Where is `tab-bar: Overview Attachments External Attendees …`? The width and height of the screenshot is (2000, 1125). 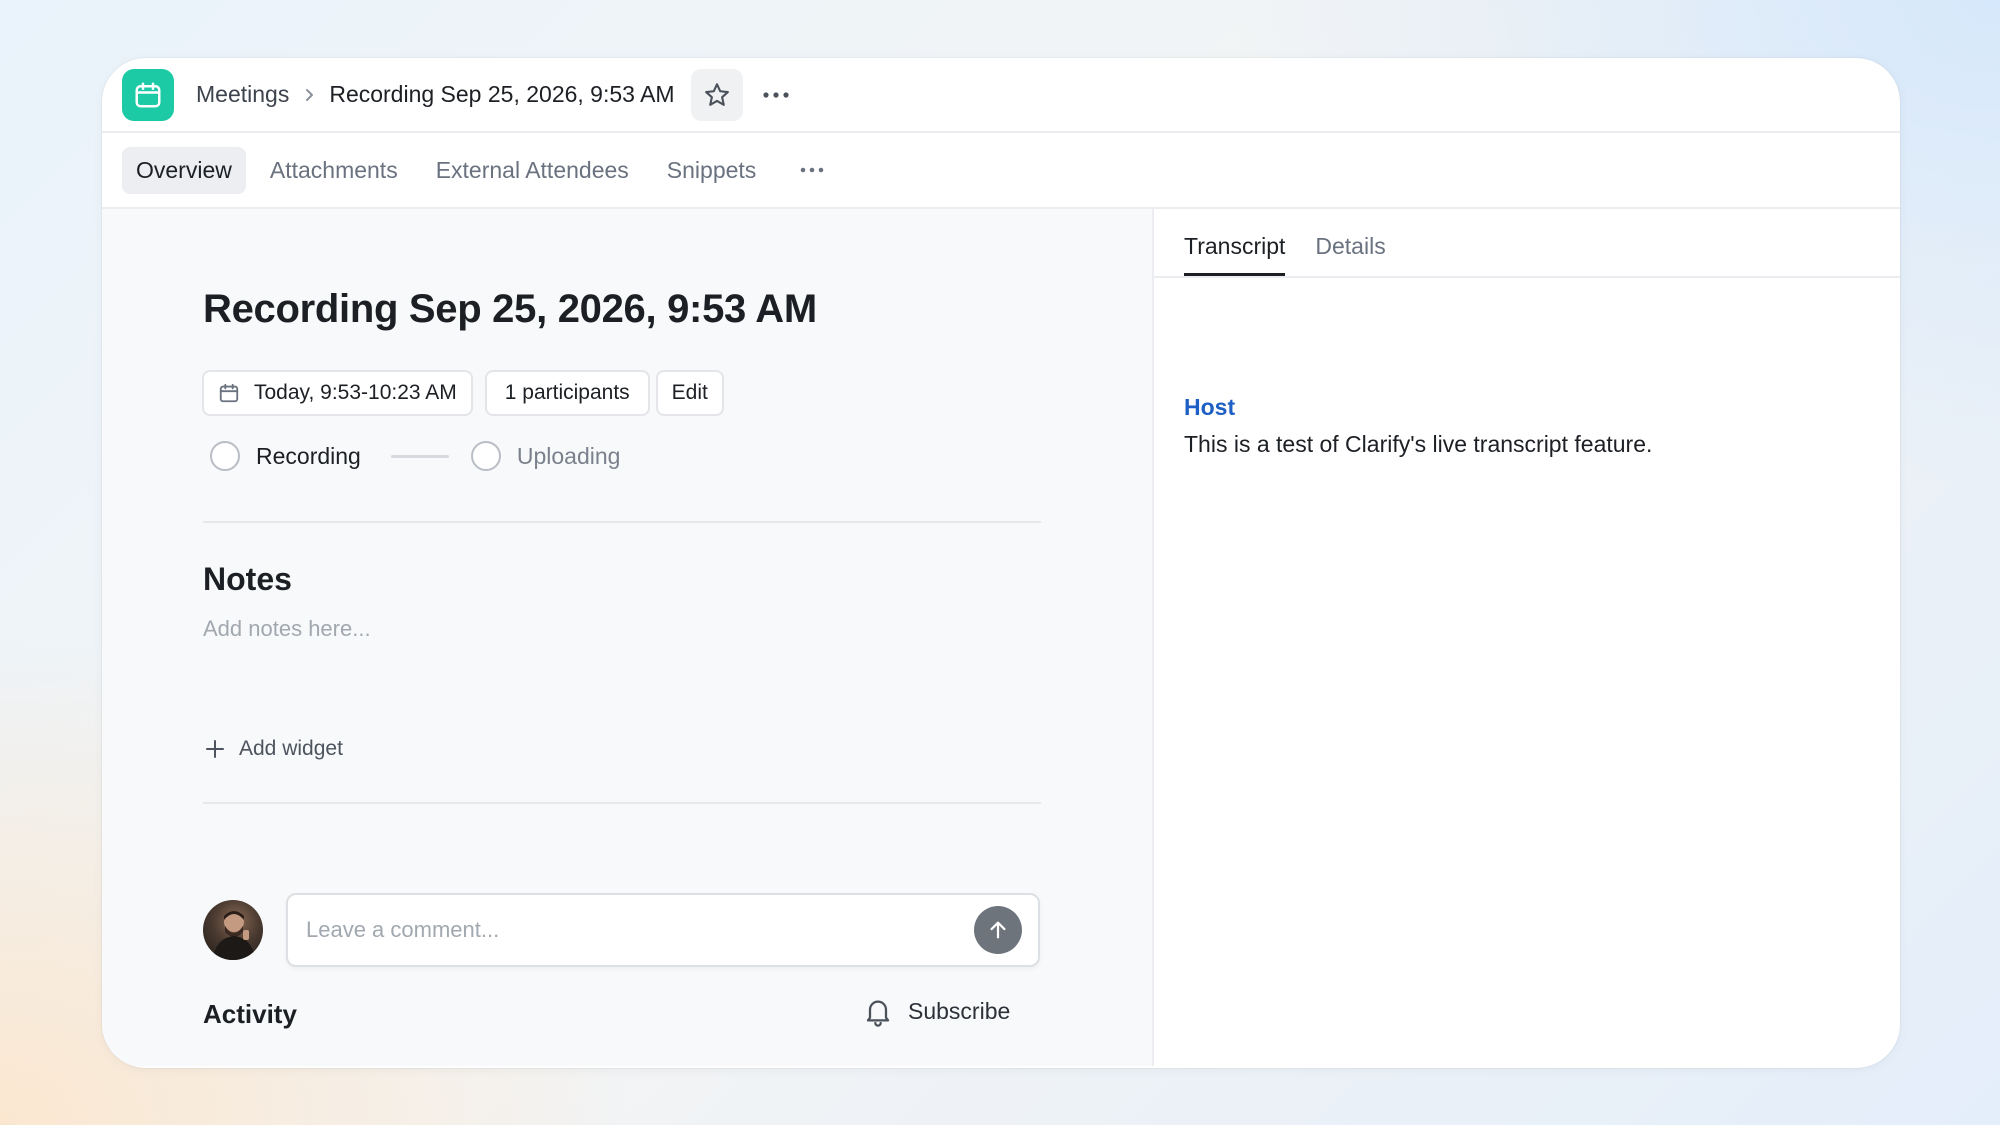
tab-bar: Overview Attachments External Attendees … is located at coordinates (1001, 171).